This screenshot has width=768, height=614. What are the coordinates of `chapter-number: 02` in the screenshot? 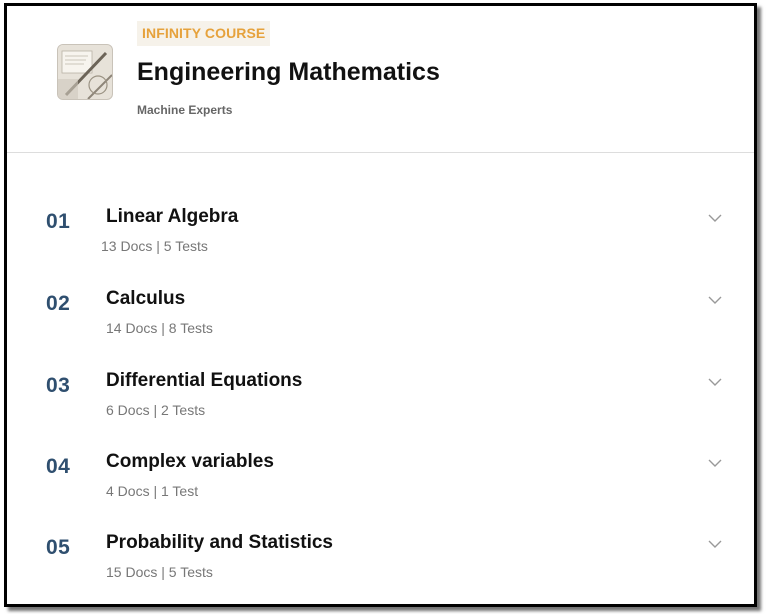 It's located at (58, 303).